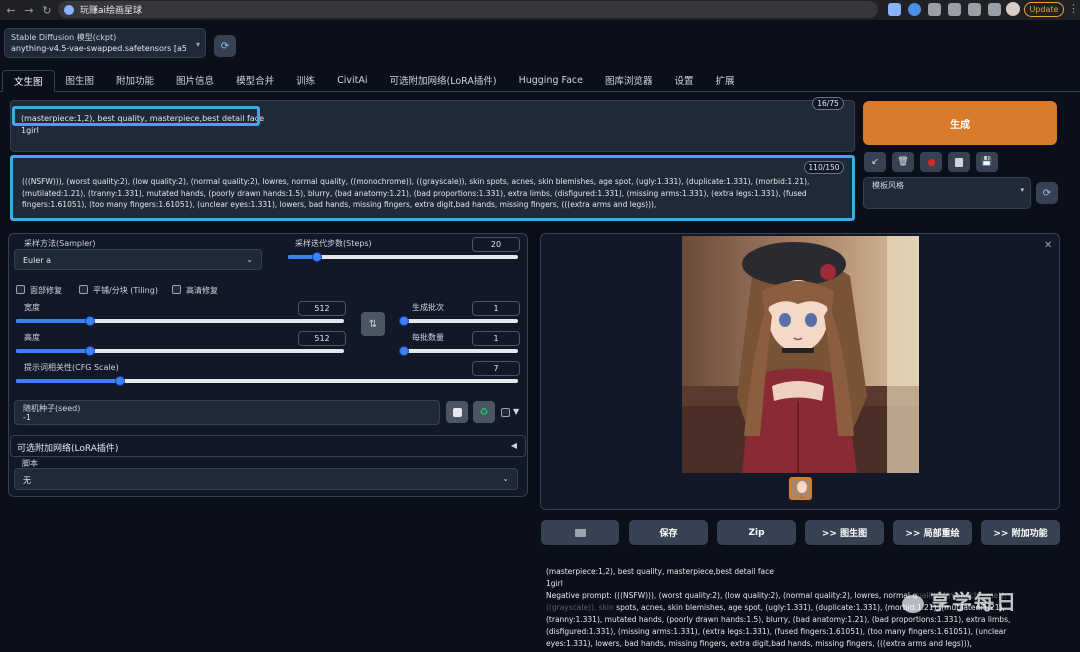 The width and height of the screenshot is (1080, 652). I want to click on steps-slider, so click(403, 257).